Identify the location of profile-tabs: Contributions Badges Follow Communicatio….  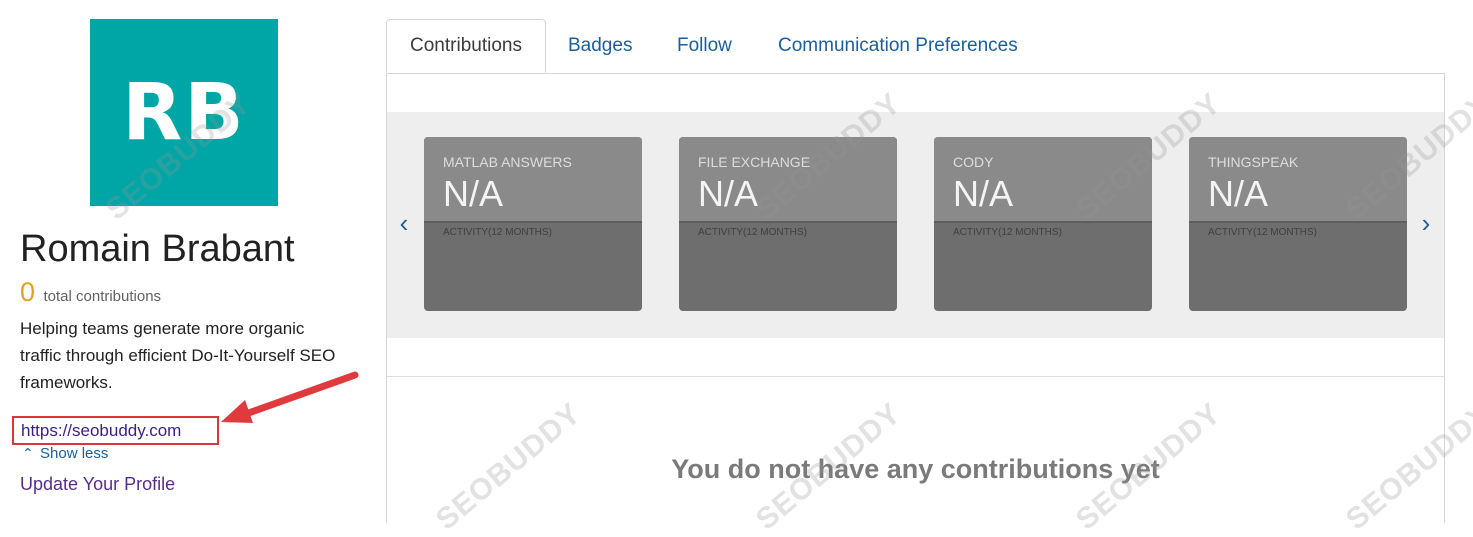
(915, 46).